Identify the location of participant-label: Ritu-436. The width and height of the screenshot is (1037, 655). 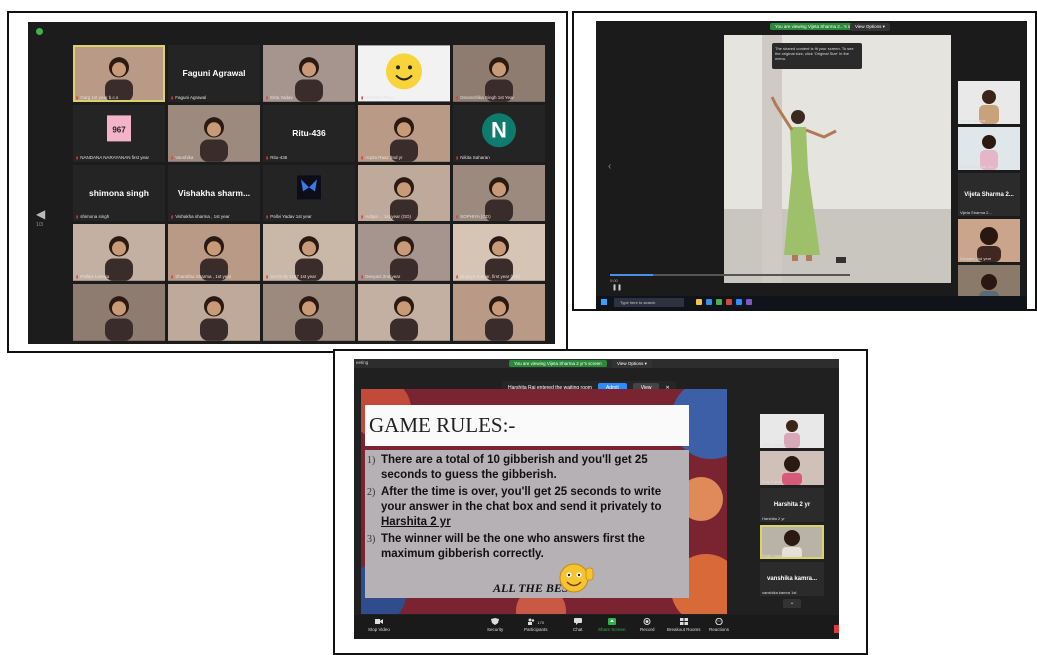
(276, 157).